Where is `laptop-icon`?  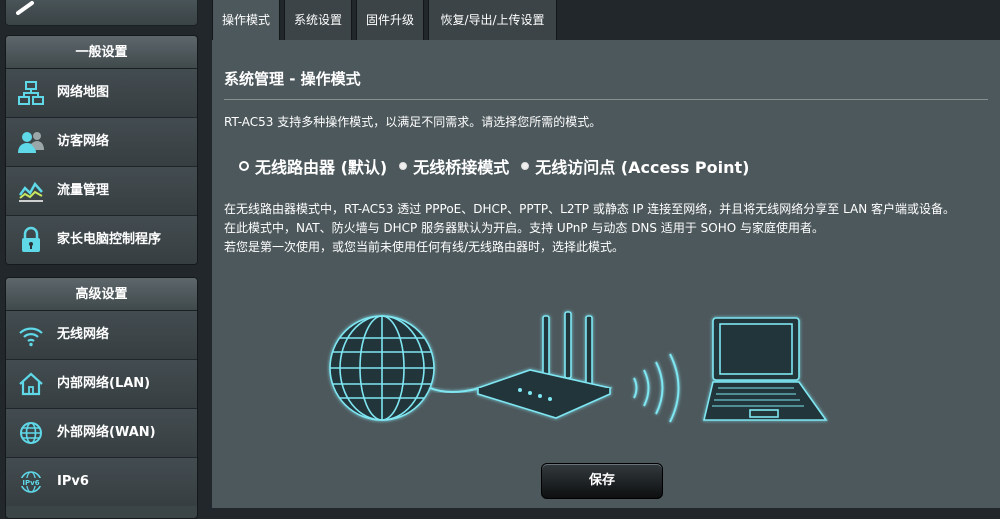 laptop-icon is located at coordinates (765, 369).